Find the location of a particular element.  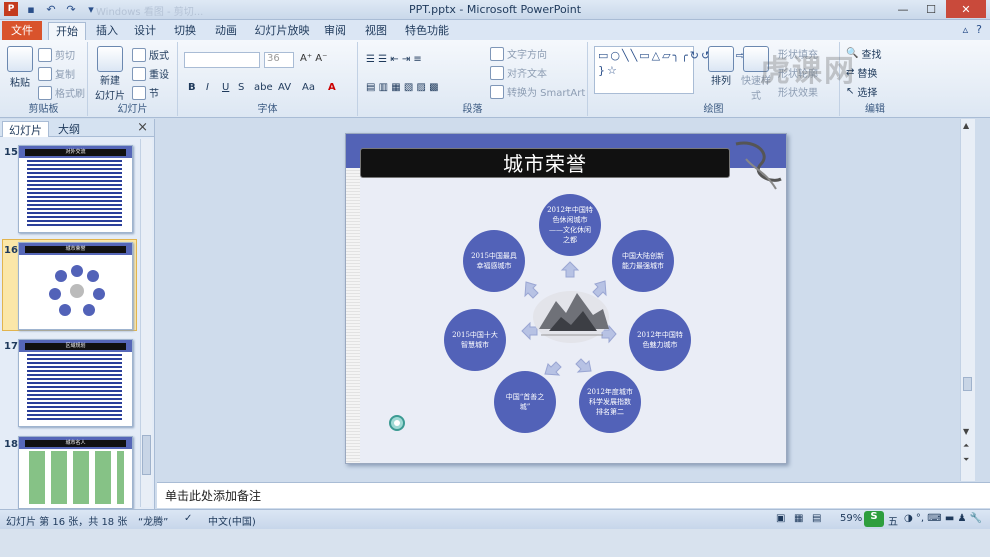

scroll-down-icon: ▼ is located at coordinates (966, 431).